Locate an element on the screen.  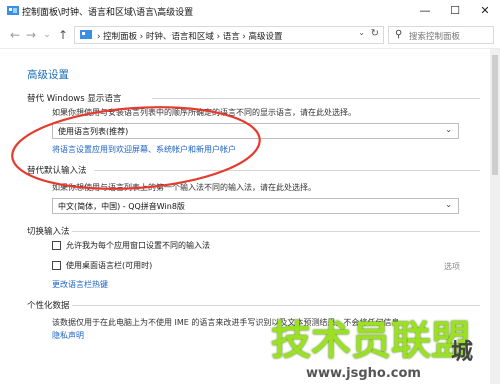
minimize-button: — is located at coordinates (425, 11).